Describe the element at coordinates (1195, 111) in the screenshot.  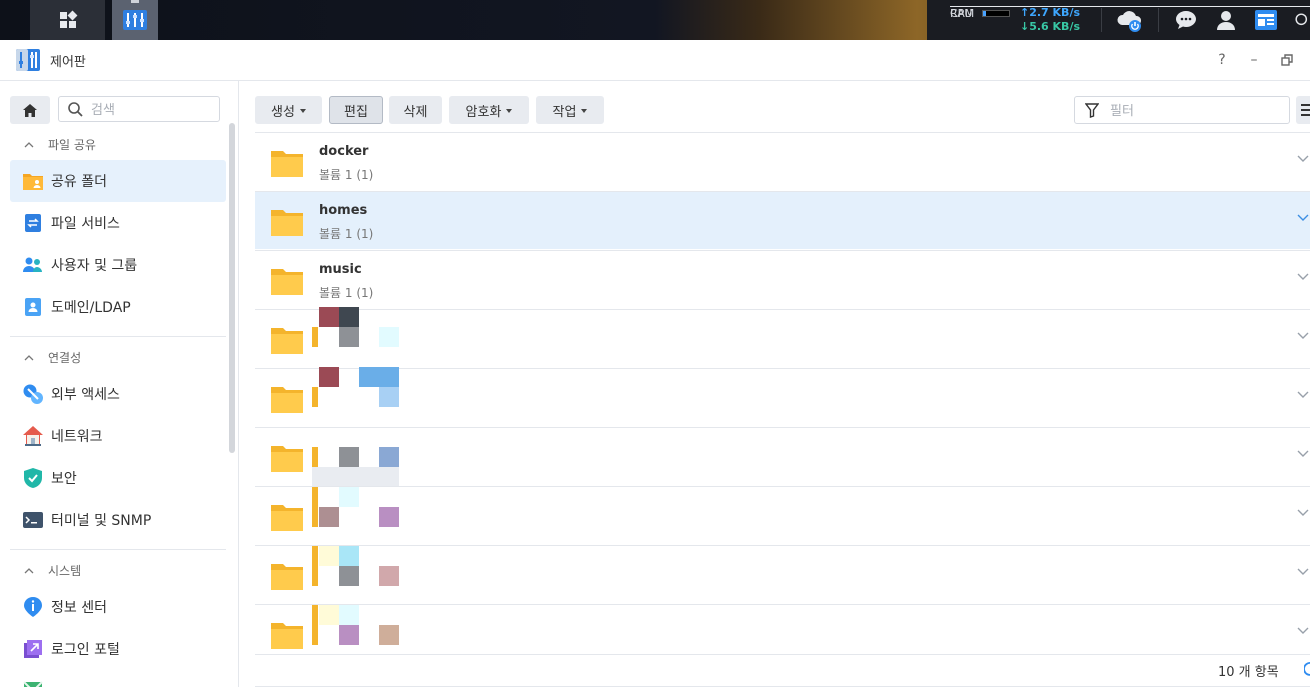
I see `filter-input` at that location.